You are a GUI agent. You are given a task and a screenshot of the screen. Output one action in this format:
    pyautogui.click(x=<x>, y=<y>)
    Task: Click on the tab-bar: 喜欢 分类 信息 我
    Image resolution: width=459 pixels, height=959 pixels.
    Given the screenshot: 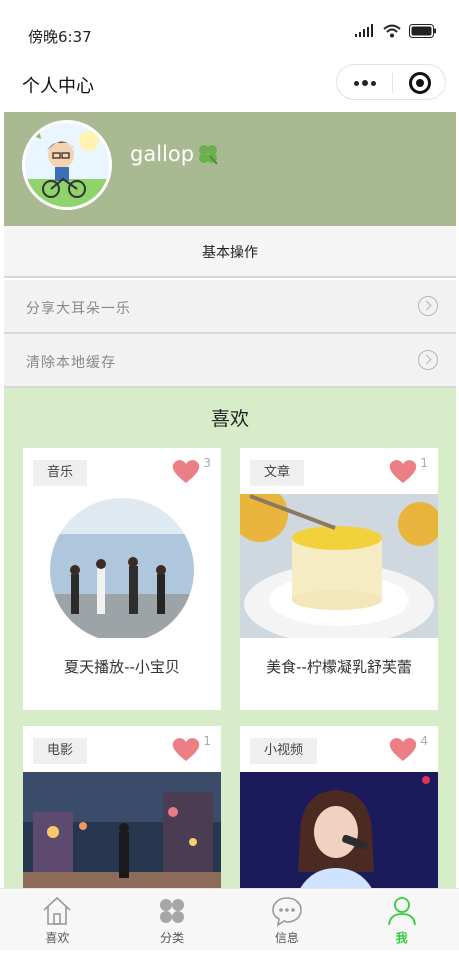 What is the action you would take?
    pyautogui.click(x=229, y=919)
    